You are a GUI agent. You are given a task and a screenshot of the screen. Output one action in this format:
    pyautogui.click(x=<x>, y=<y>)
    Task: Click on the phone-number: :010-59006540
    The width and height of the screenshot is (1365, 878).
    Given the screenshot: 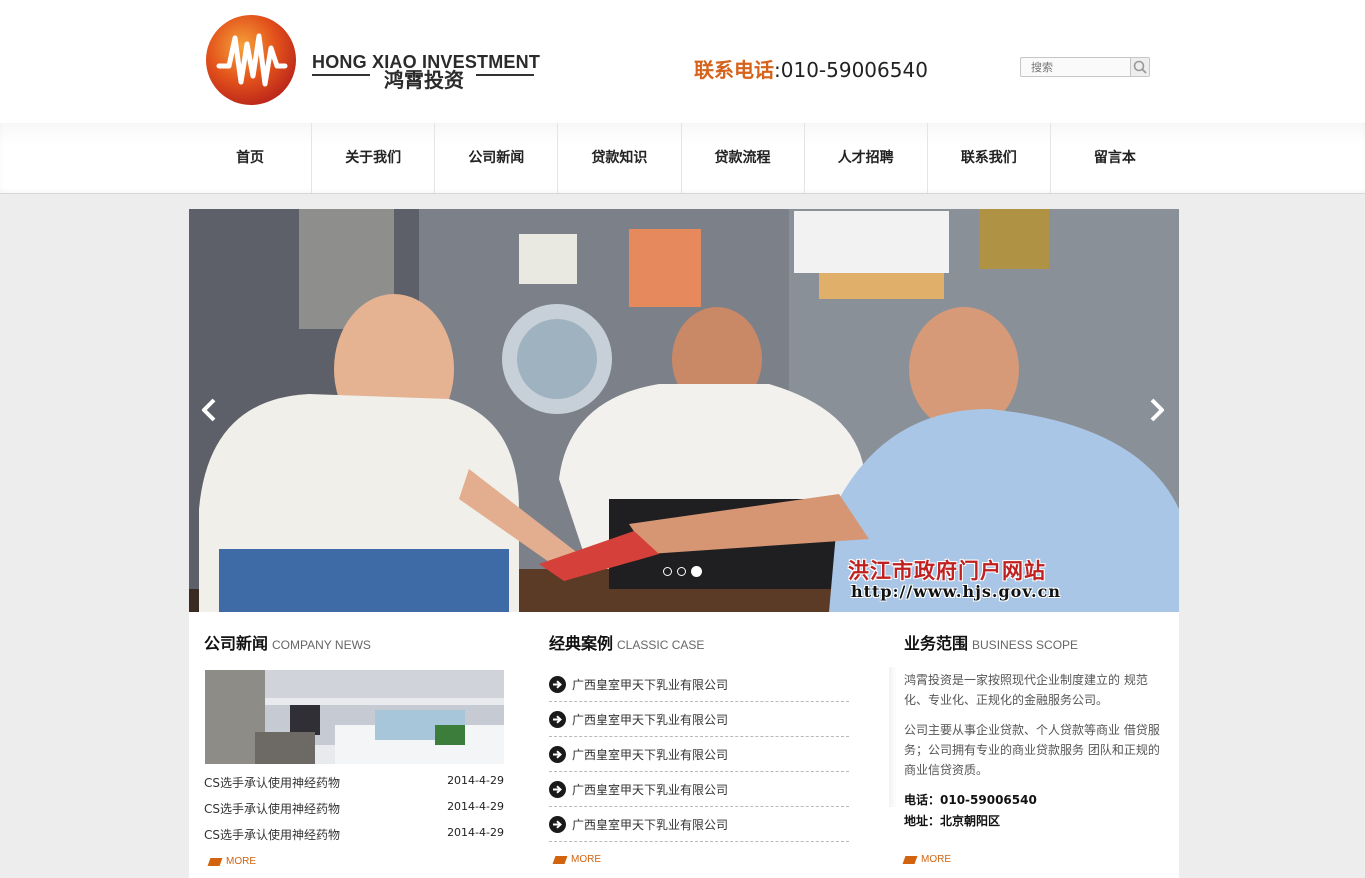 What is the action you would take?
    pyautogui.click(x=851, y=70)
    